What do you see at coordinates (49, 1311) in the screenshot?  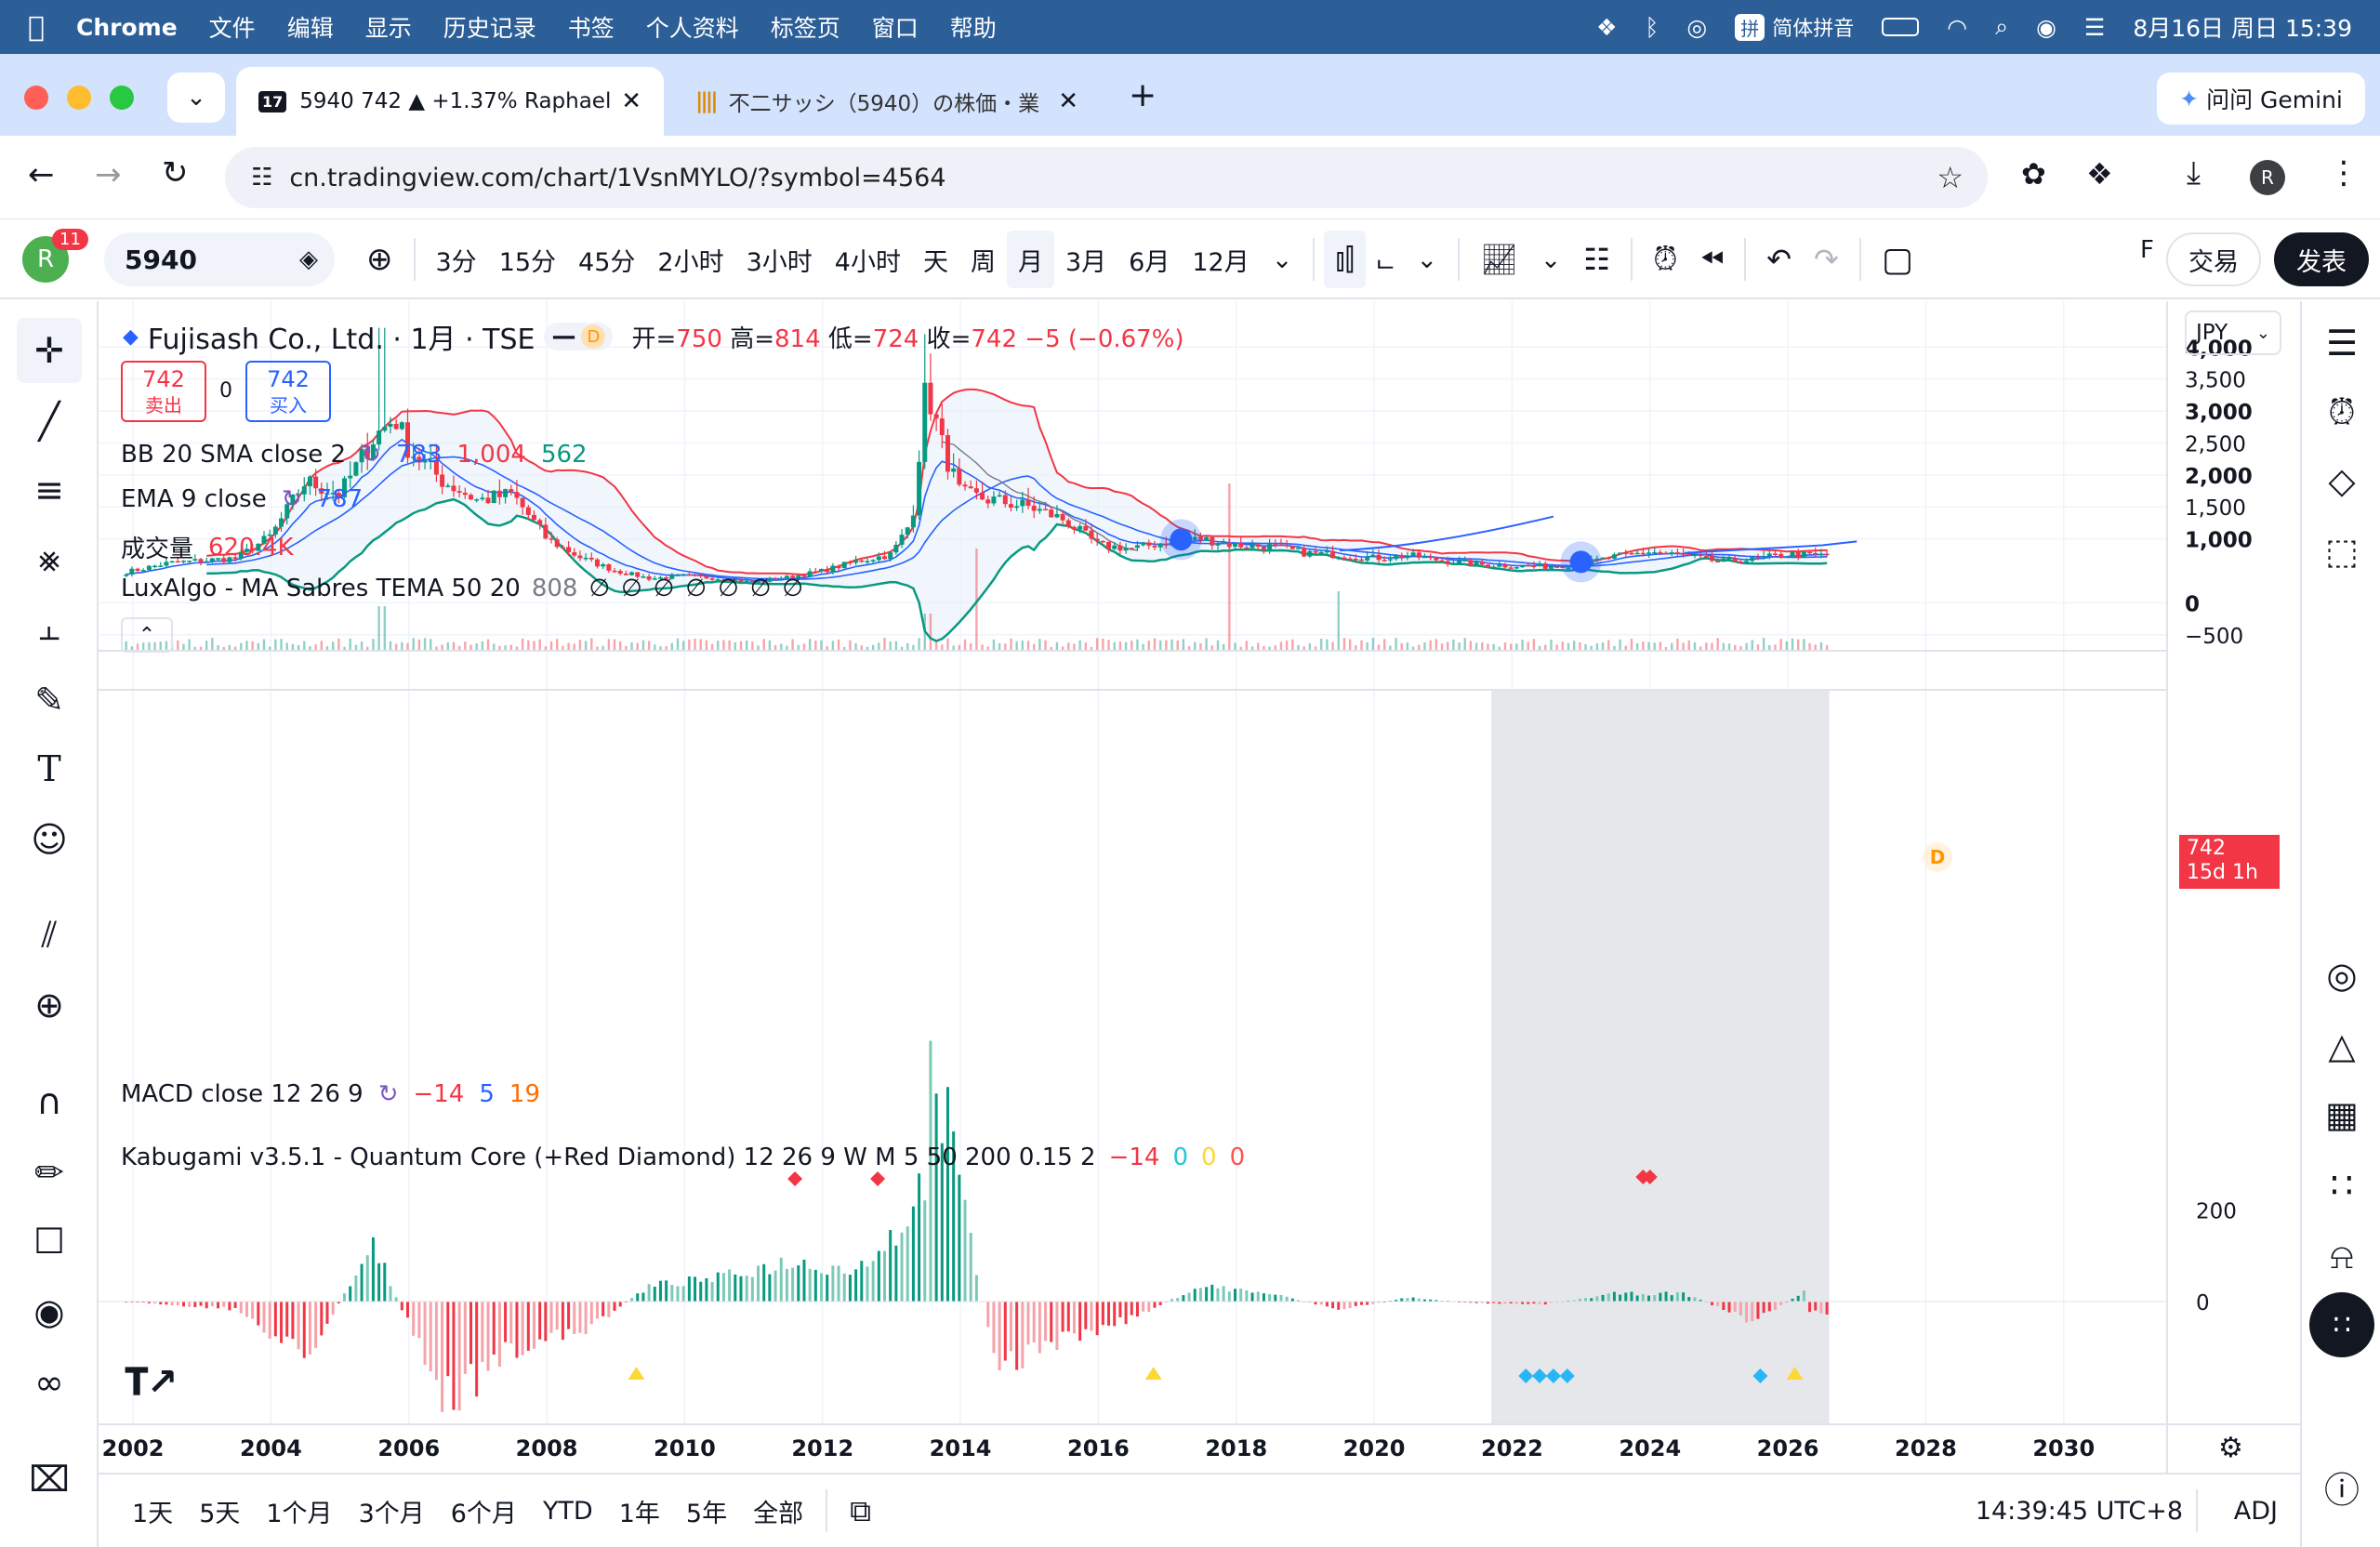 I see `eye-icon: ◉` at bounding box center [49, 1311].